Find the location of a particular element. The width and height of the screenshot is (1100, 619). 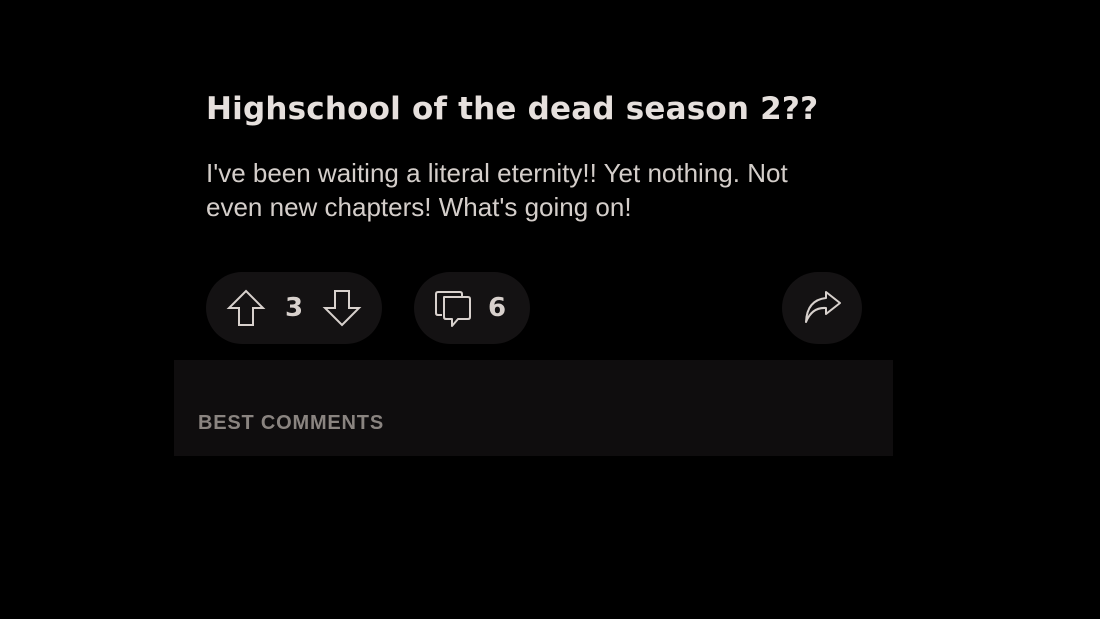

upvote-button is located at coordinates (246, 308).